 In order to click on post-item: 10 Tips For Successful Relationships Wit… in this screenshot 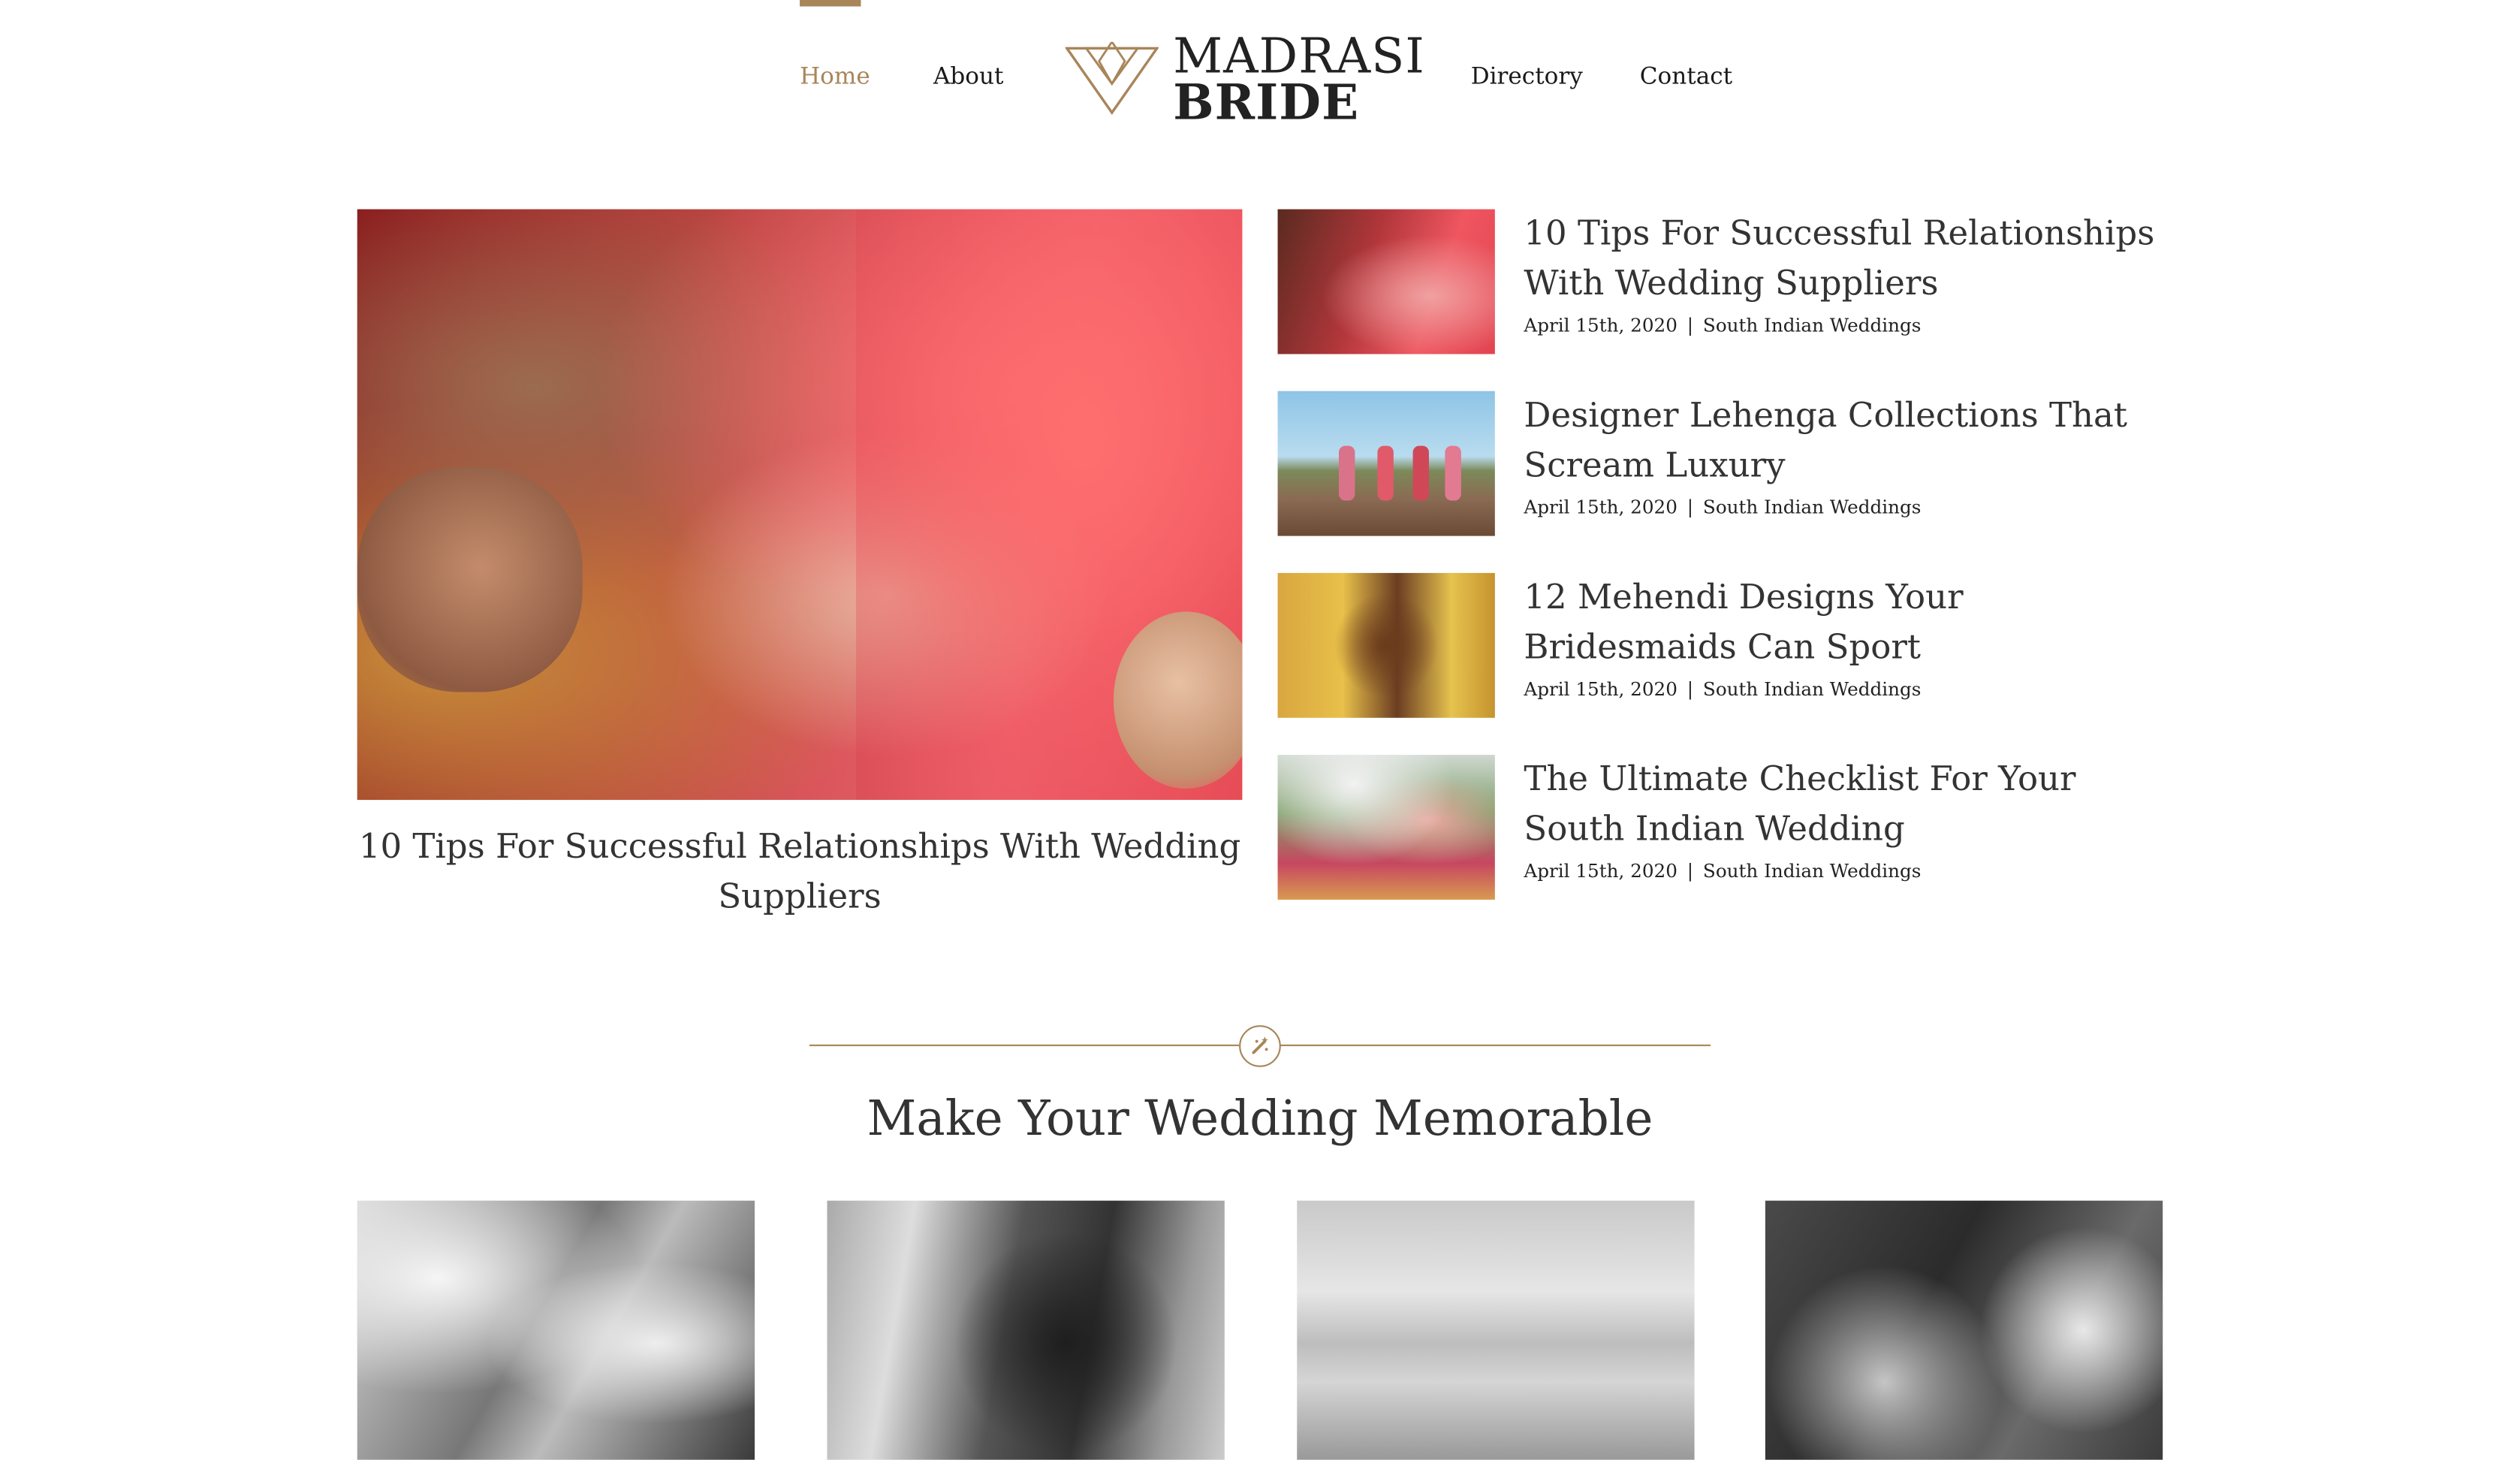, I will do `click(1728, 281)`.